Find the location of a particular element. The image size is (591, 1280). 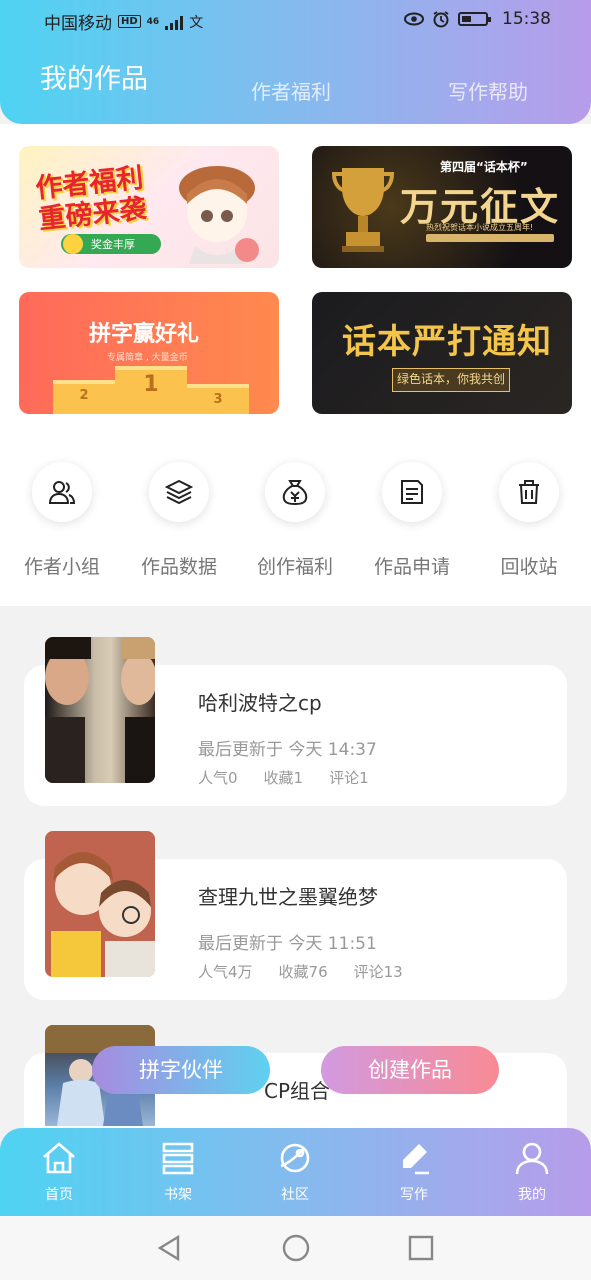

nav-profile: 我的 is located at coordinates (532, 1172).